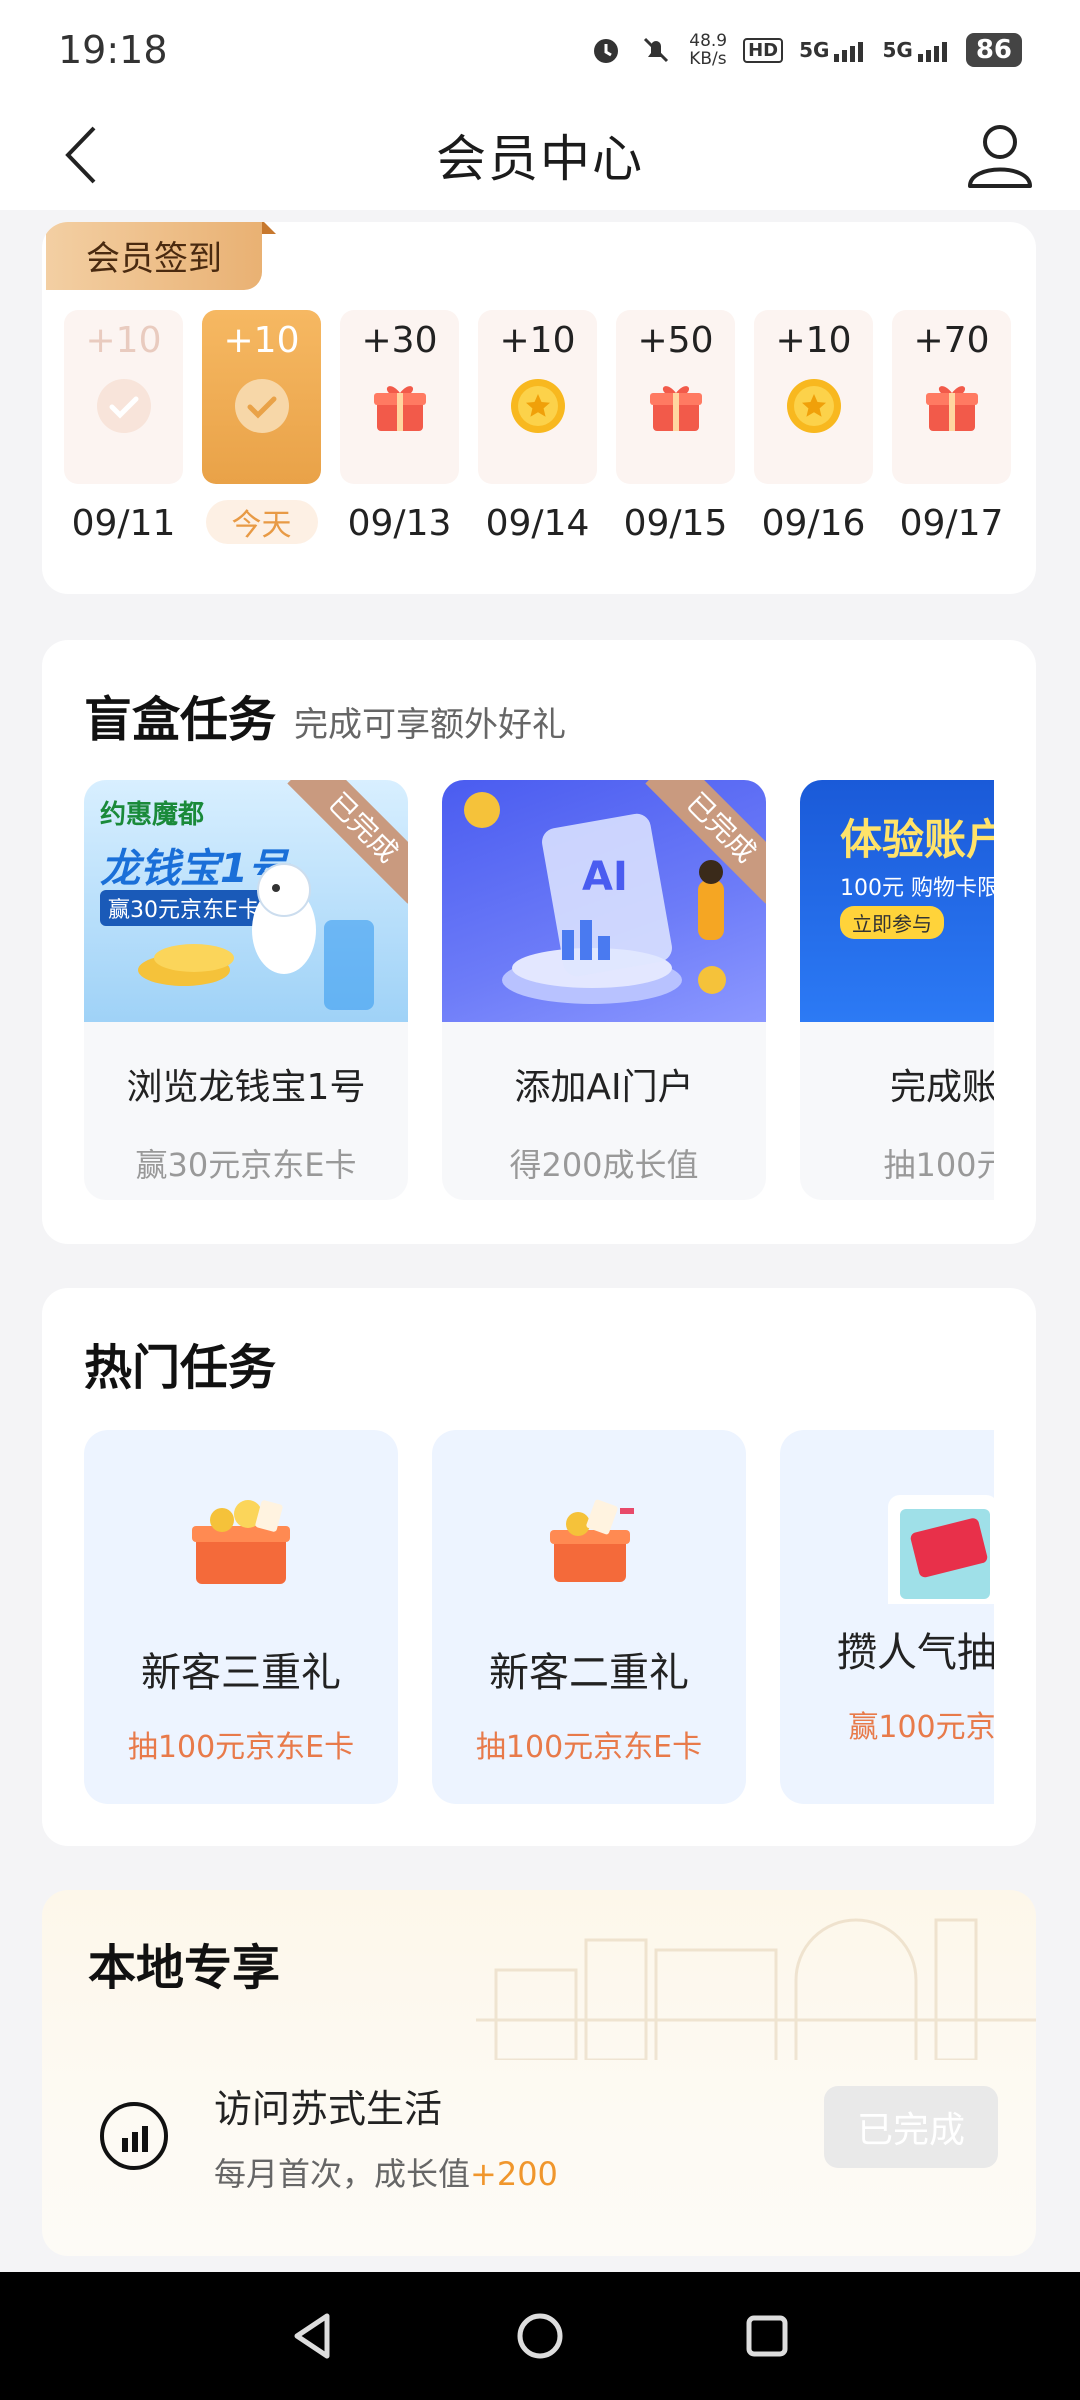  Describe the element at coordinates (604, 901) in the screenshot. I see `task-banner: AI 已完成` at that location.